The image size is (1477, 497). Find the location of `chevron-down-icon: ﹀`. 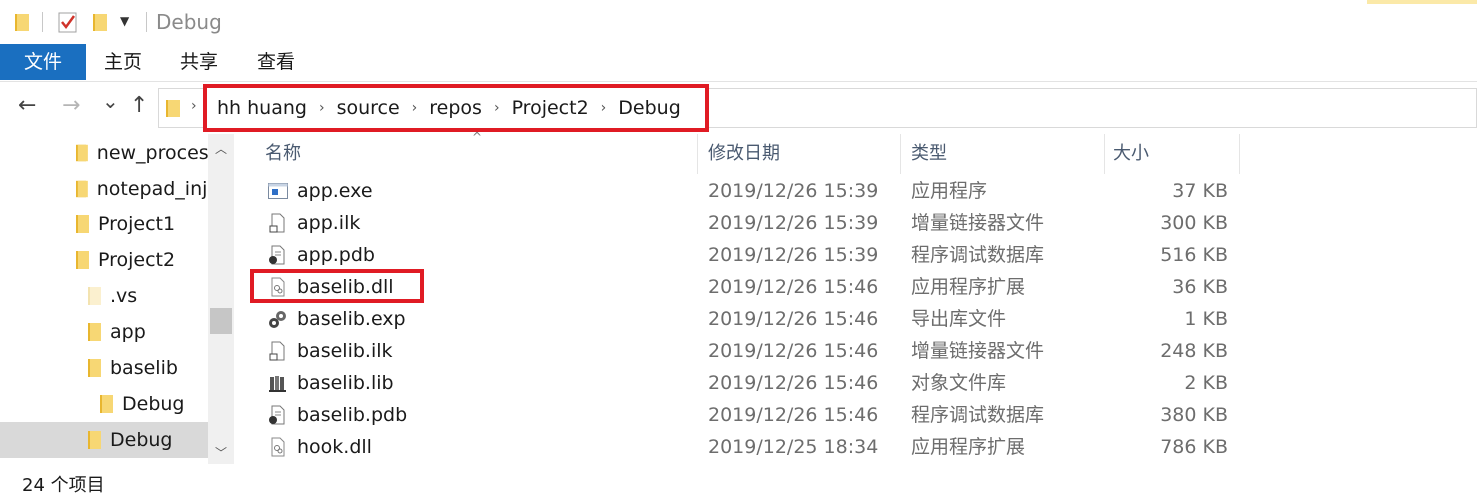

chevron-down-icon: ﹀ is located at coordinates (221, 452).